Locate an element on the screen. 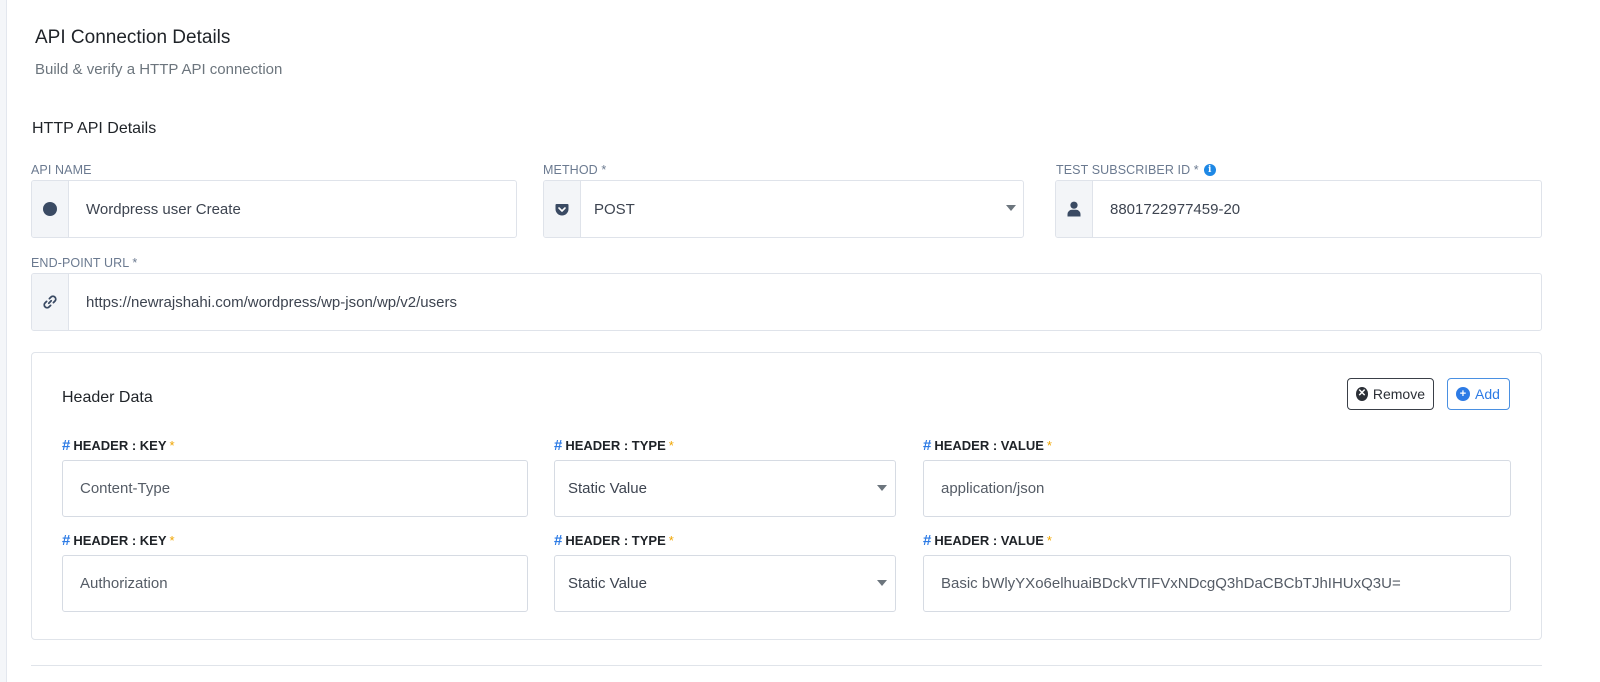 This screenshot has width=1600, height=682. page-subtitle: Build & verify a HTTP API connection is located at coordinates (159, 69).